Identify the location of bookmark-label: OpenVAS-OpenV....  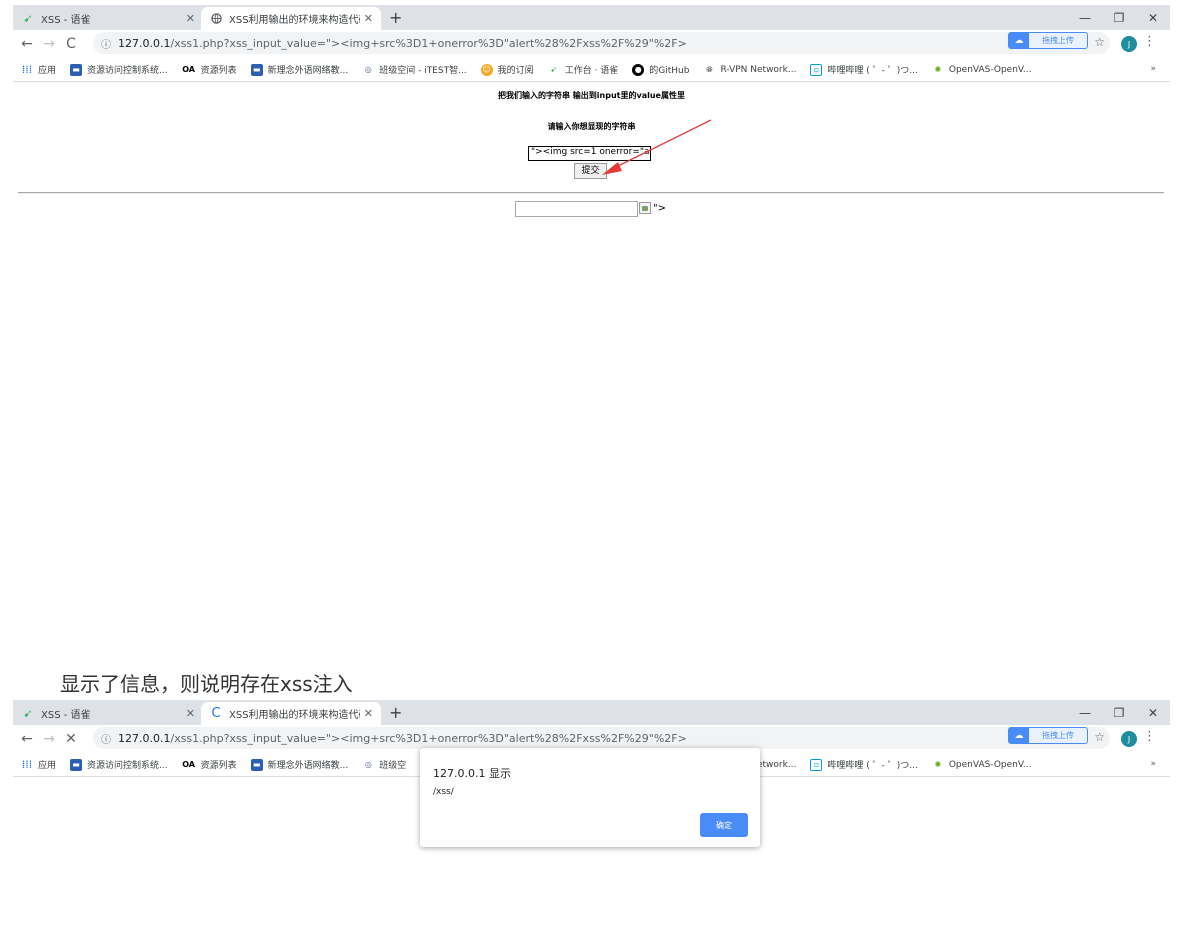
(990, 69).